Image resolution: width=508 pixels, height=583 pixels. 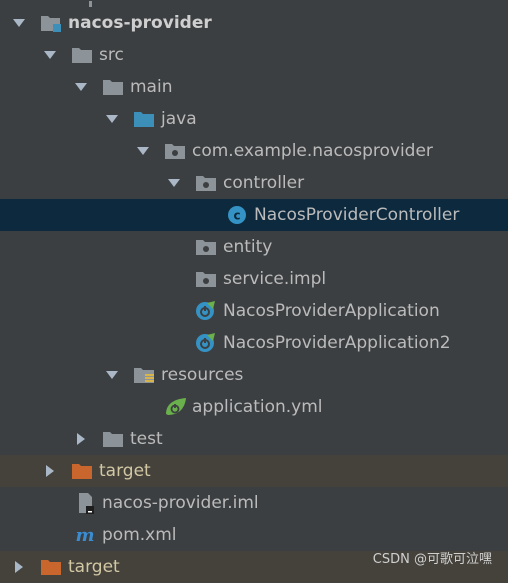 I want to click on tree-item-label: nacos-provider.iml, so click(x=180, y=503).